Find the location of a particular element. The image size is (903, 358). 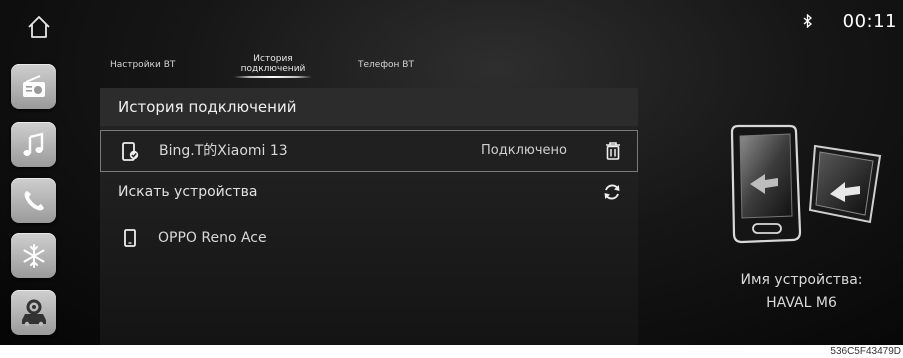

trash-icon is located at coordinates (613, 151).